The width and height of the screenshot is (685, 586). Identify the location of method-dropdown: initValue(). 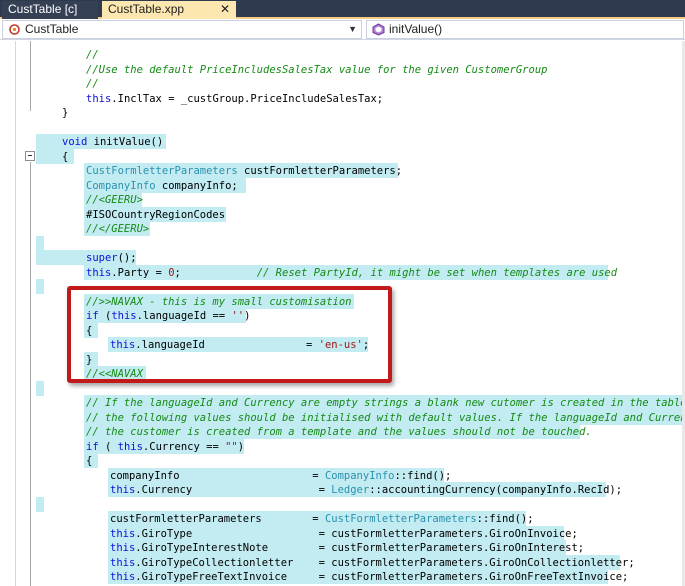
(525, 29).